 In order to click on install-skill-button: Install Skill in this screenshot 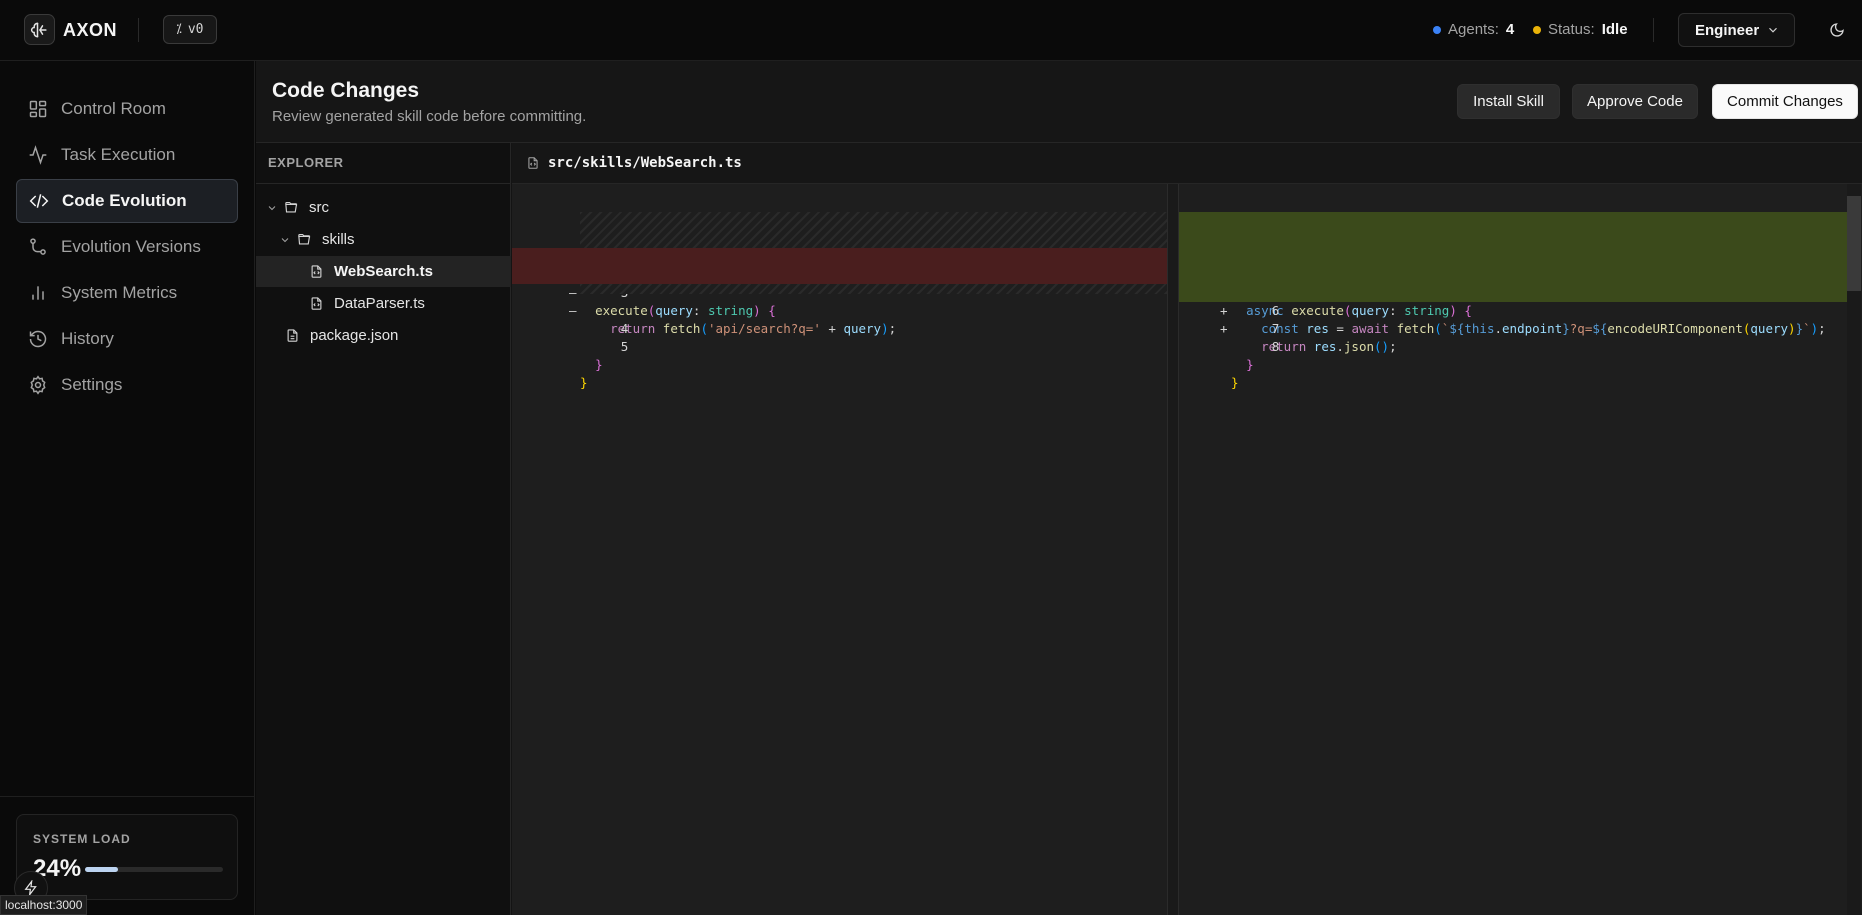, I will do `click(1508, 101)`.